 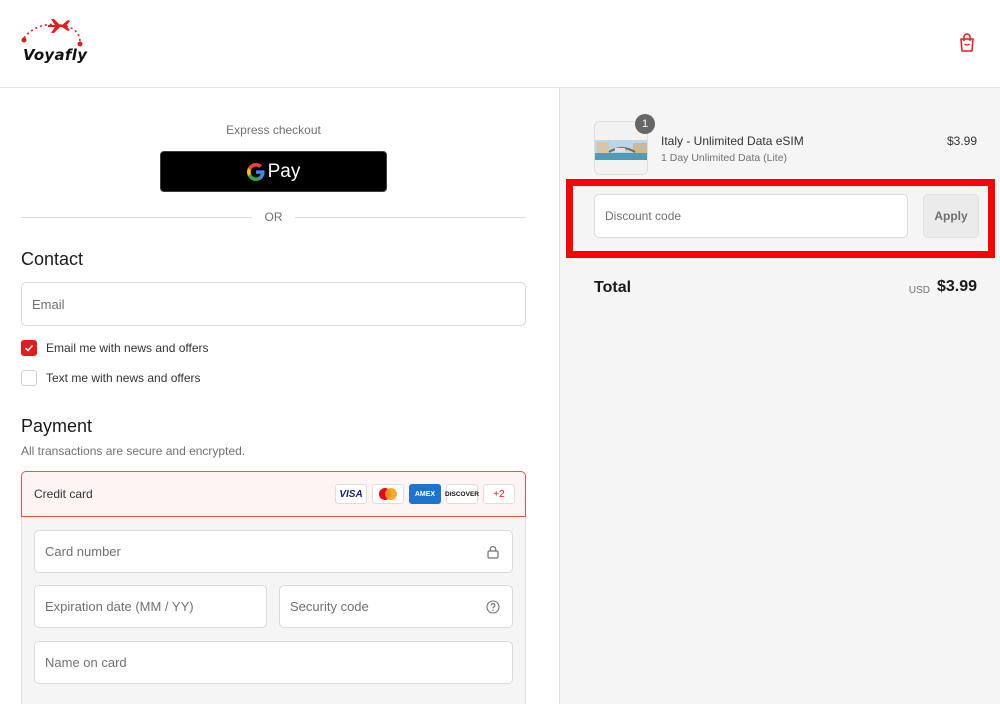 I want to click on lock-icon, so click(x=493, y=552).